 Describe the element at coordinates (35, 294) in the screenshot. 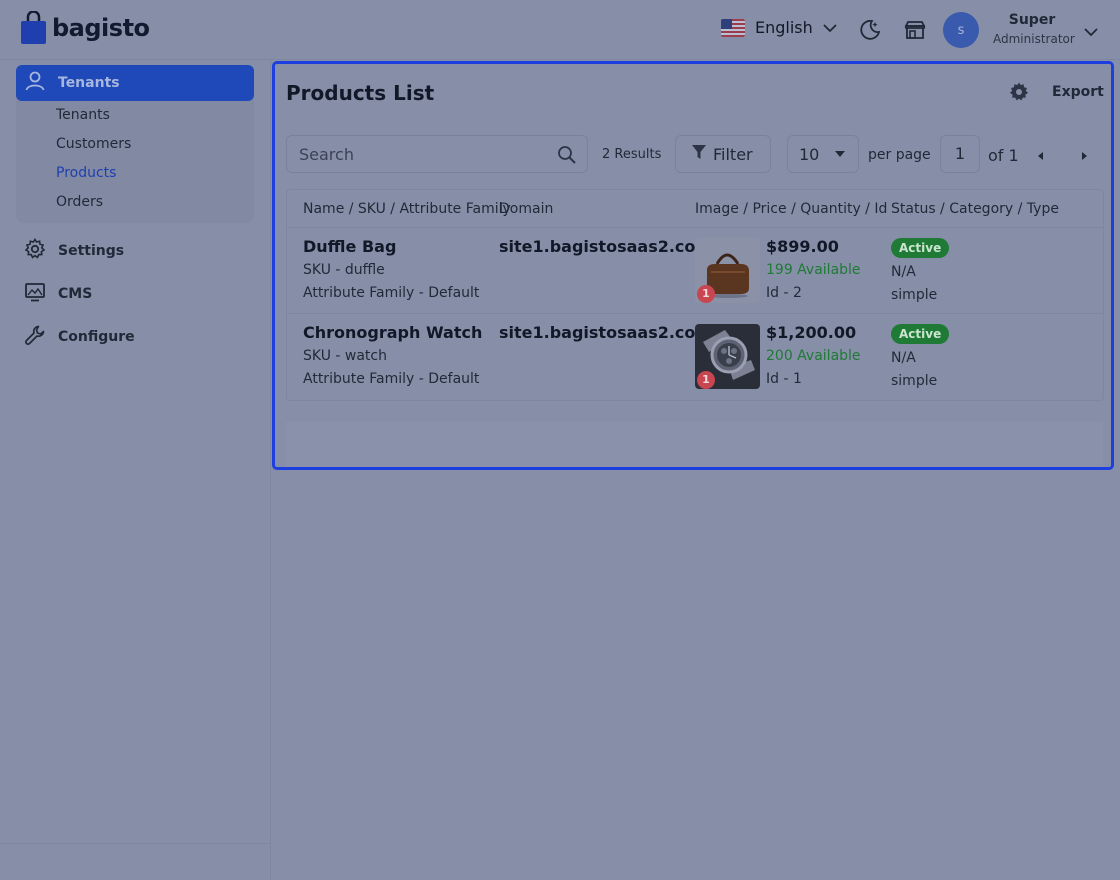

I see `monitor-icon` at that location.